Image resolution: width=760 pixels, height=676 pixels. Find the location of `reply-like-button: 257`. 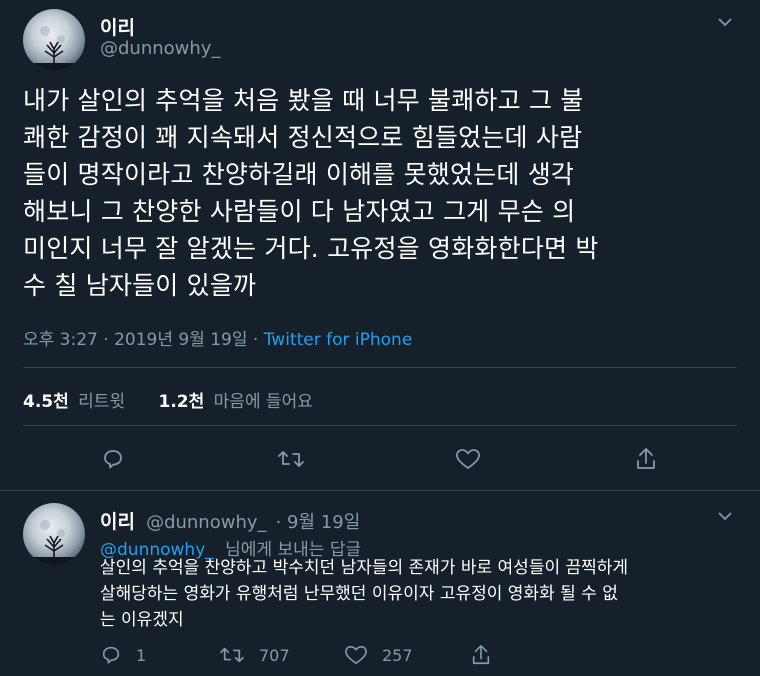

reply-like-button: 257 is located at coordinates (378, 655).